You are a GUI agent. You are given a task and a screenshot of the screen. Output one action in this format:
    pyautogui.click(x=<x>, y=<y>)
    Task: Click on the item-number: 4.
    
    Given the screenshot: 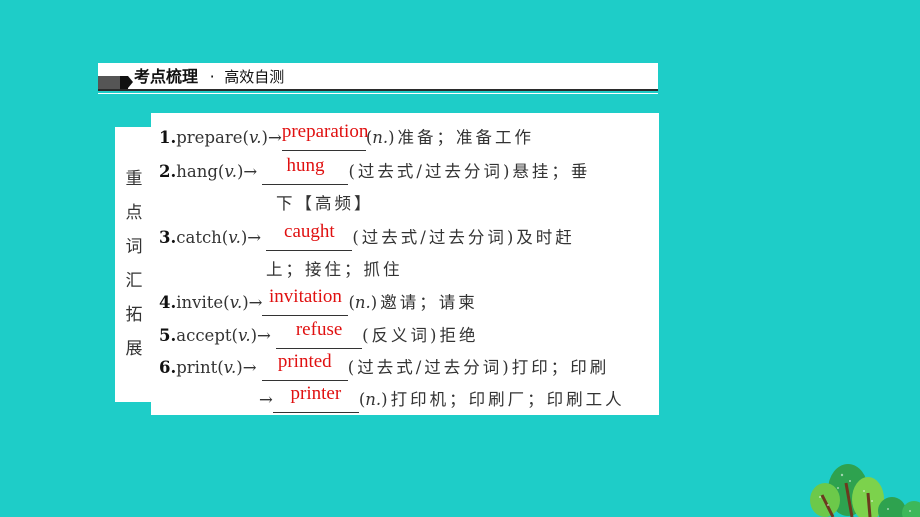 What is the action you would take?
    pyautogui.click(x=168, y=302)
    